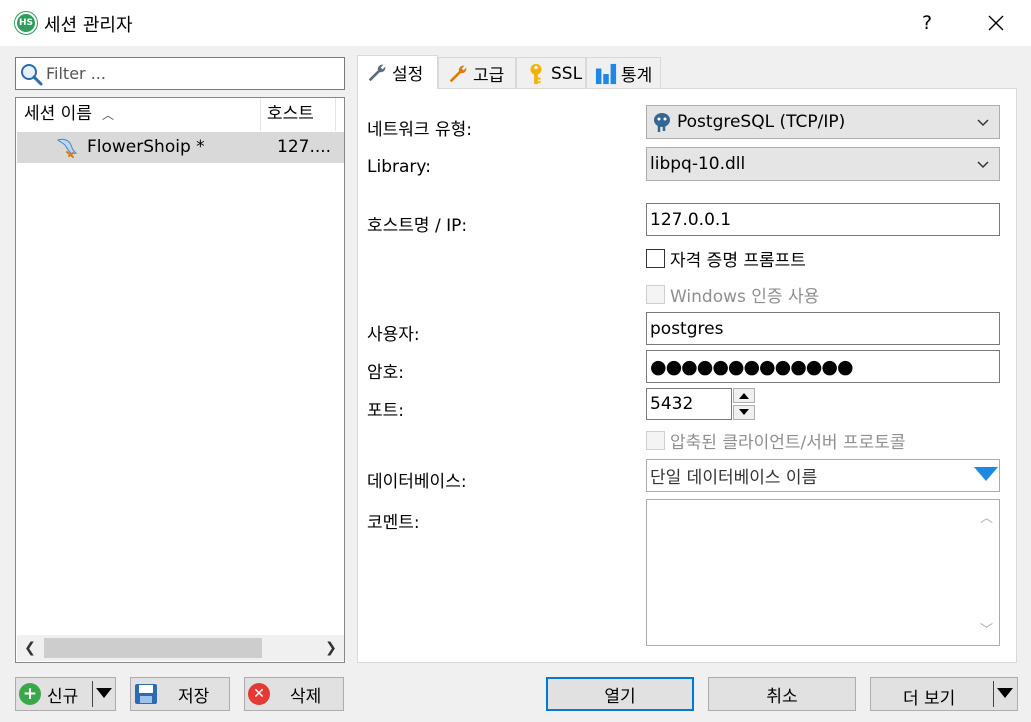  Describe the element at coordinates (606, 73) in the screenshot. I see `bar-chart-icon` at that location.